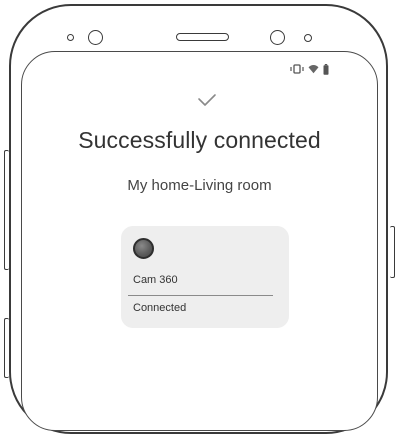 The height and width of the screenshot is (434, 399). Describe the element at coordinates (326, 69) in the screenshot. I see `battery-icon` at that location.